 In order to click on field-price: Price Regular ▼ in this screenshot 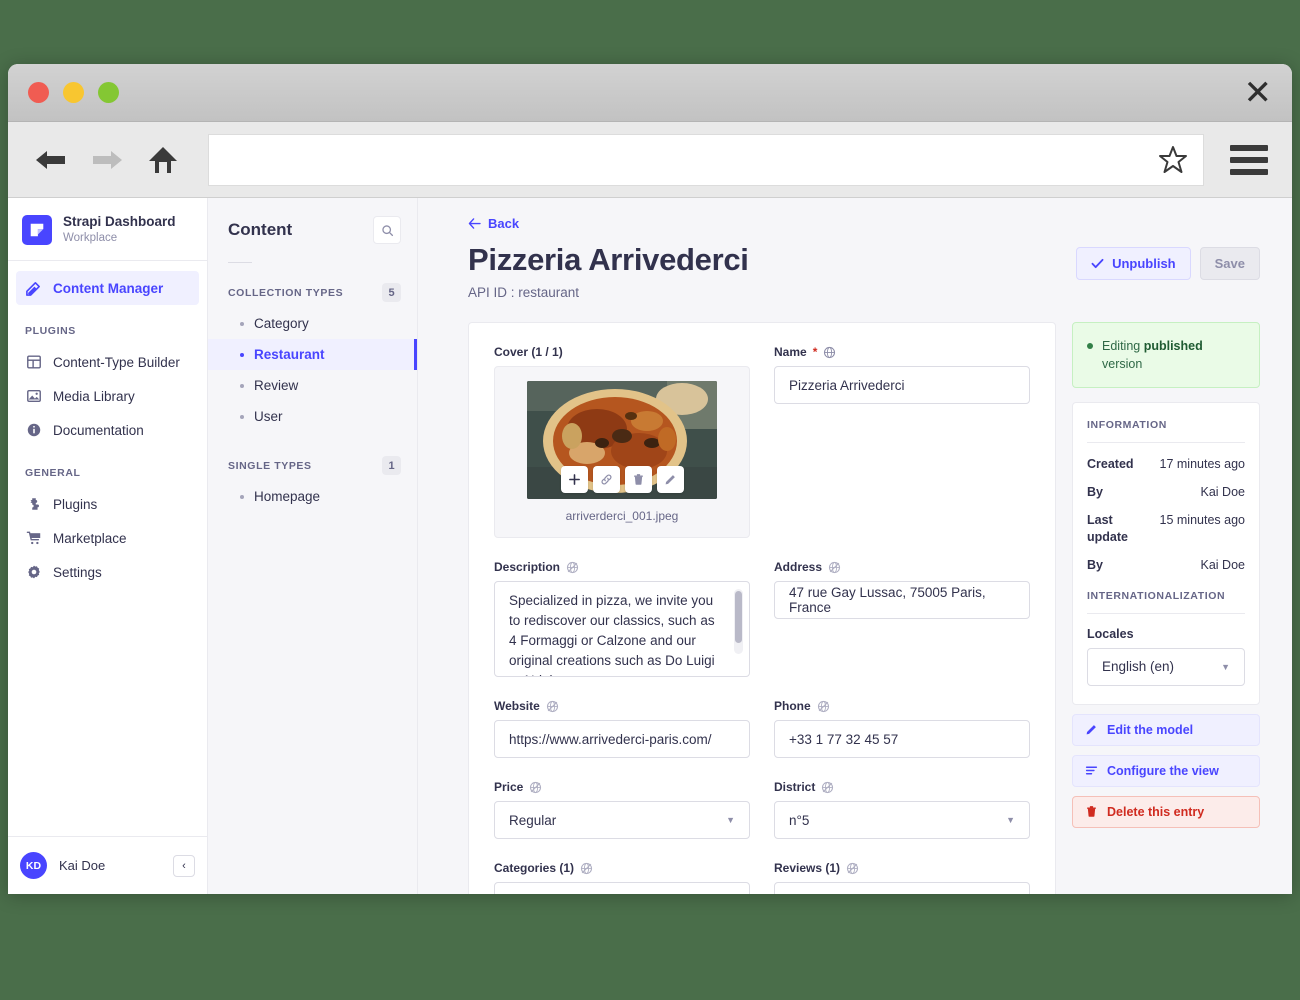, I will do `click(622, 810)`.